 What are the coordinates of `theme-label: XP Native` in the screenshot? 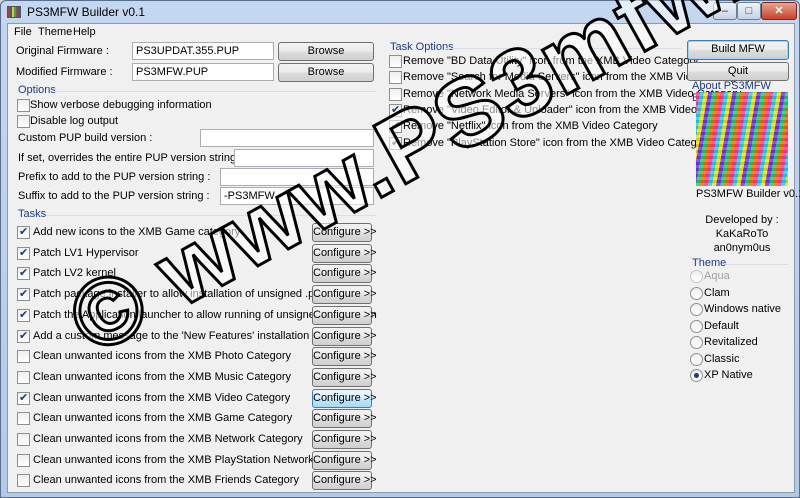 It's located at (728, 375).